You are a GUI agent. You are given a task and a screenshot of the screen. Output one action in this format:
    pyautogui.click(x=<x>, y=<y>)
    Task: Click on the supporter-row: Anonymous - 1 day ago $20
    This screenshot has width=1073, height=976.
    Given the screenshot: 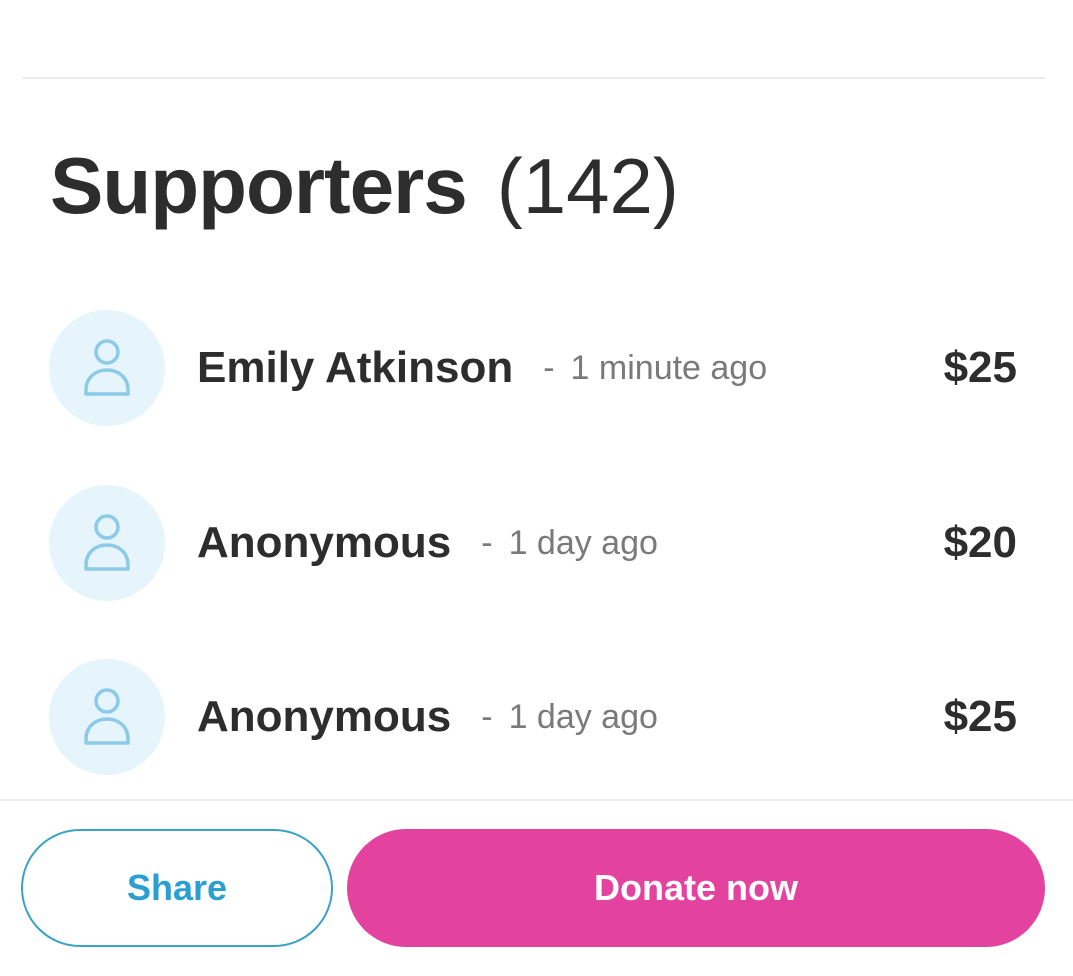 What is the action you would take?
    pyautogui.click(x=533, y=543)
    